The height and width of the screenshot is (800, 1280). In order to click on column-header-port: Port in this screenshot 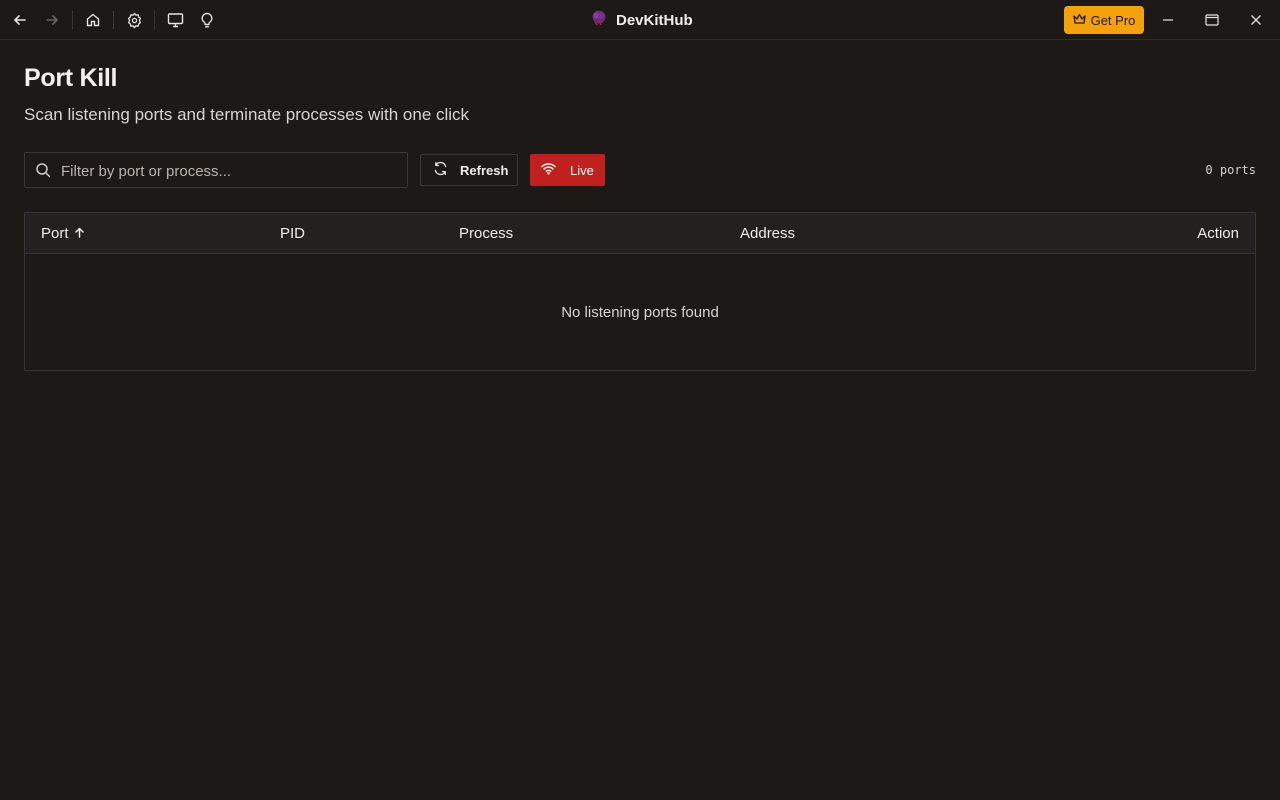, I will do `click(62, 233)`.